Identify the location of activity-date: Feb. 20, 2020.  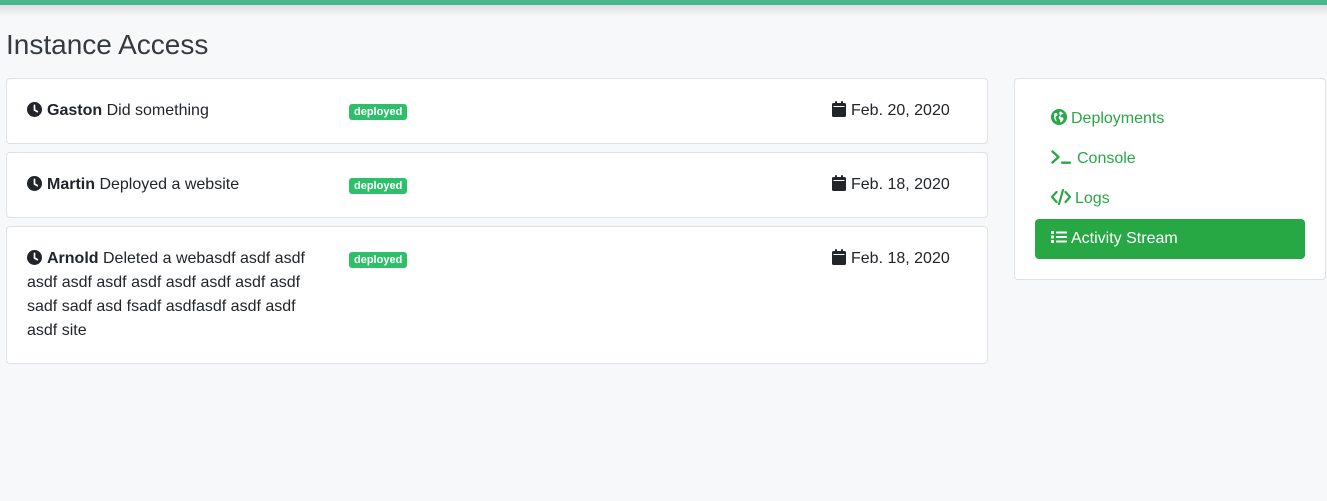
(891, 111).